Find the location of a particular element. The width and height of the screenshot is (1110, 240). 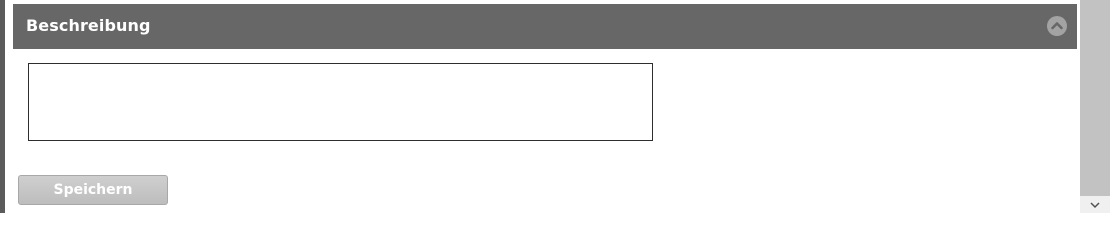

scroll-down-arrow-icon is located at coordinates (1095, 205).